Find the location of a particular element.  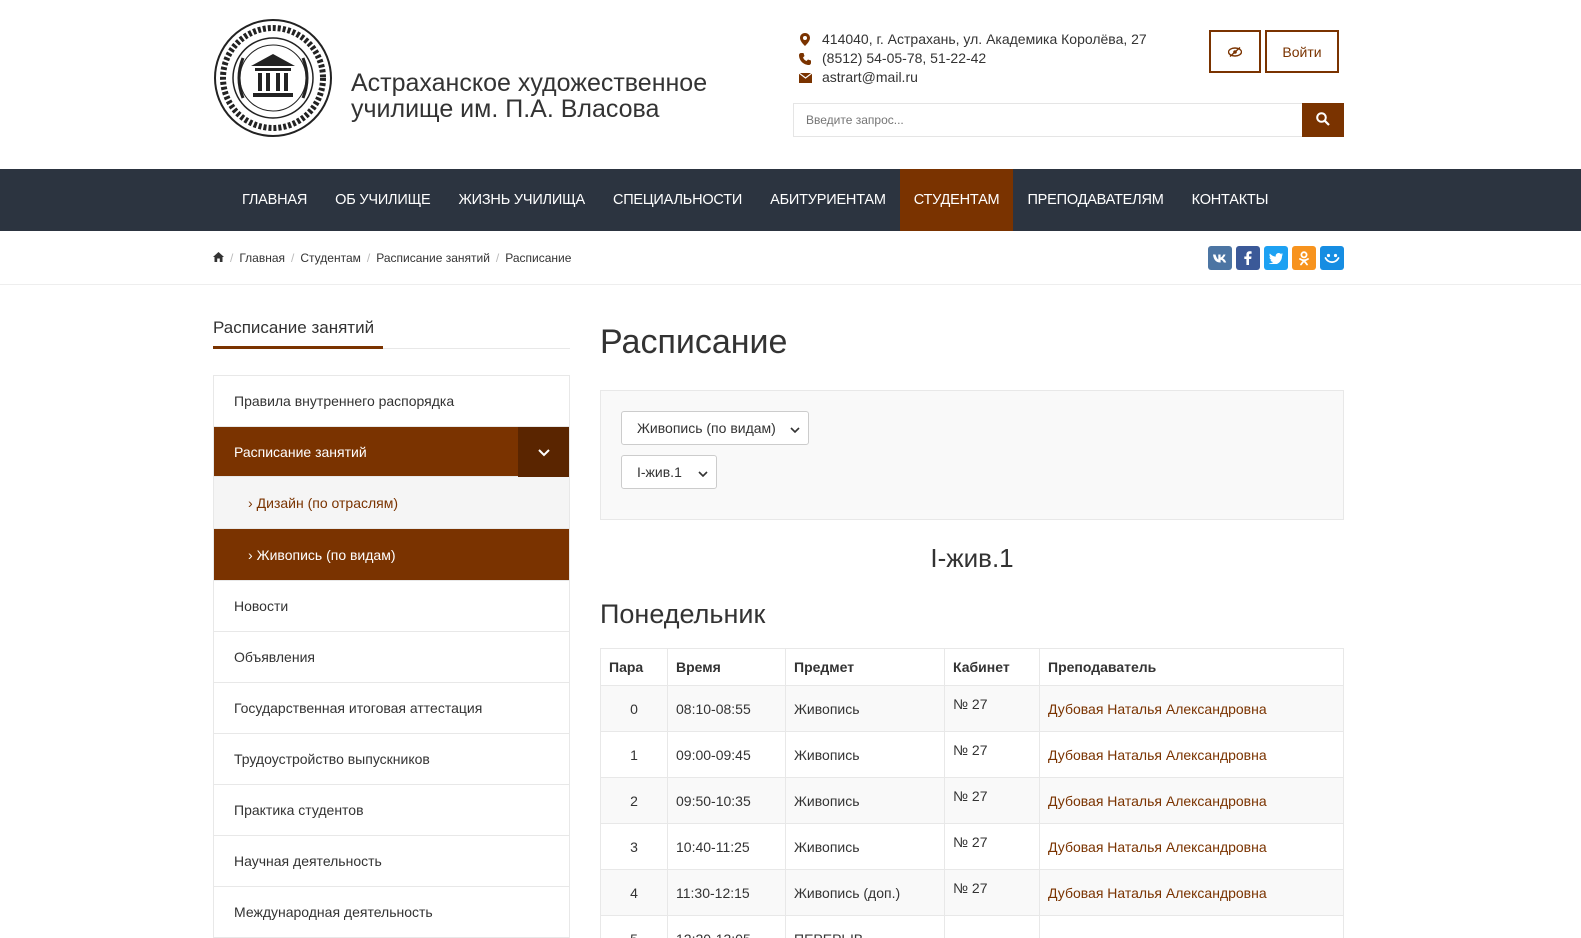

sidebar-item-research: Научная деятельность is located at coordinates (391, 861).